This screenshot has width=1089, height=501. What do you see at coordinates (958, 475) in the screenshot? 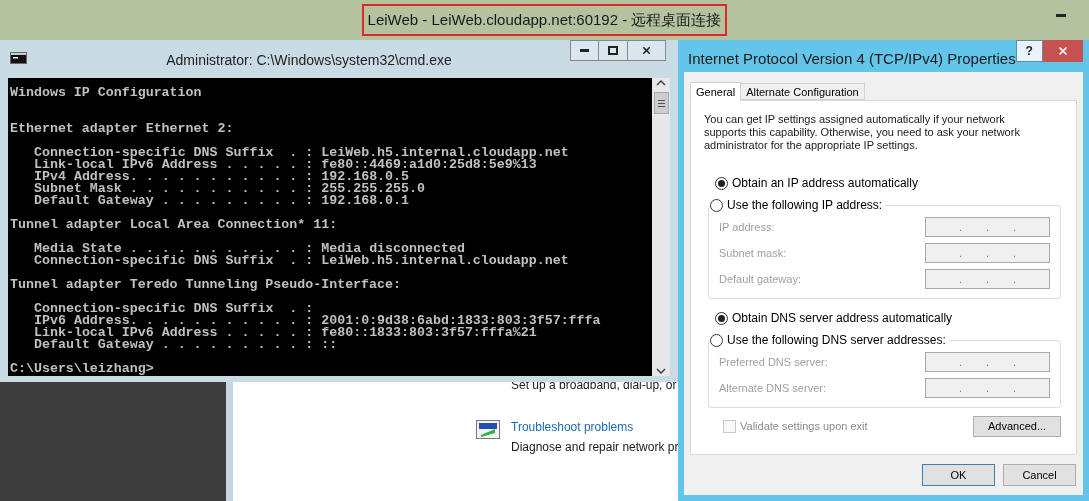
I see `dialog-button: OK` at bounding box center [958, 475].